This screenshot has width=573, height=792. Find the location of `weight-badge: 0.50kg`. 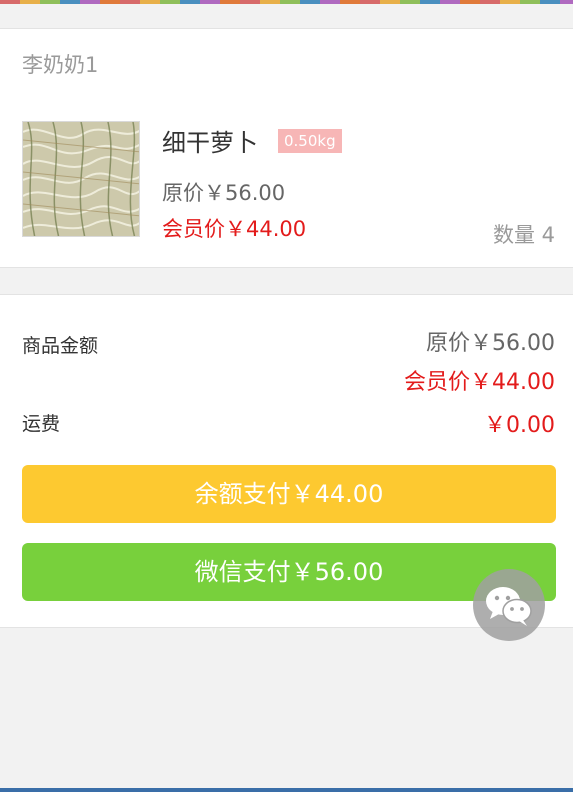

weight-badge: 0.50kg is located at coordinates (310, 141).